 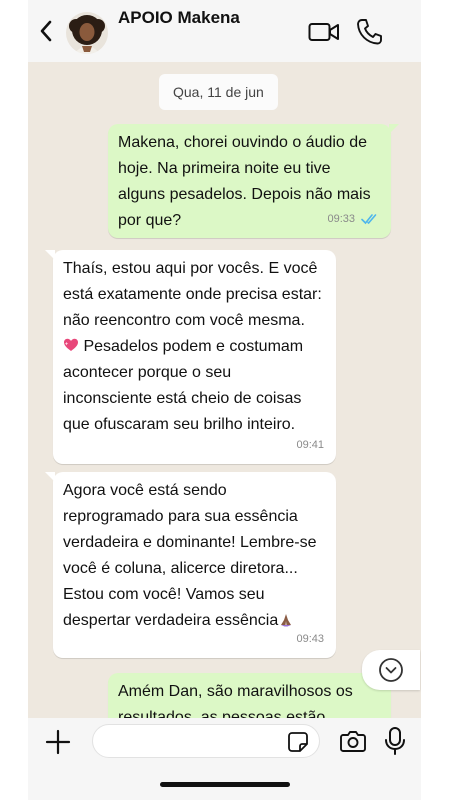 I want to click on sparkling-heart-icon, so click(x=71, y=344).